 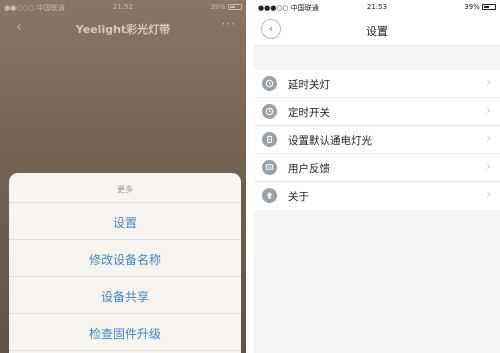 I want to click on top-nav: ‹ 设置, so click(x=377, y=30).